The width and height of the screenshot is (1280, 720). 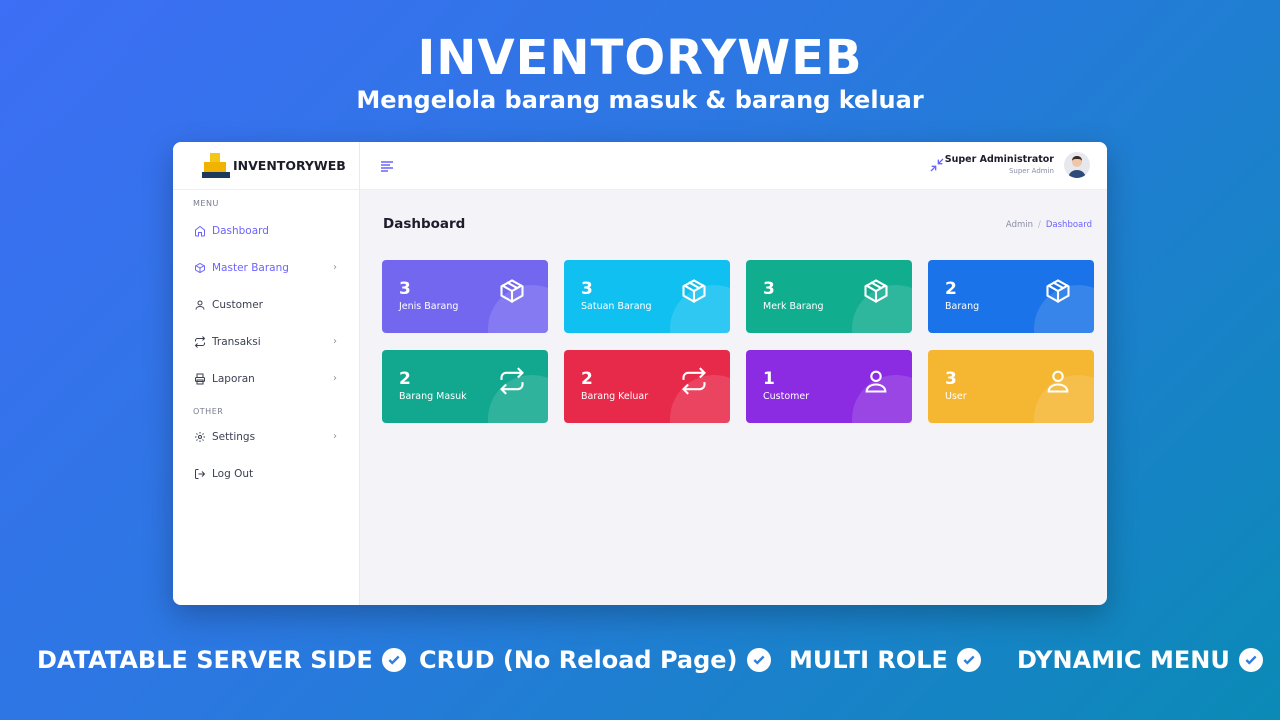 What do you see at coordinates (266, 304) in the screenshot?
I see `sidebar-item-customer: Customer` at bounding box center [266, 304].